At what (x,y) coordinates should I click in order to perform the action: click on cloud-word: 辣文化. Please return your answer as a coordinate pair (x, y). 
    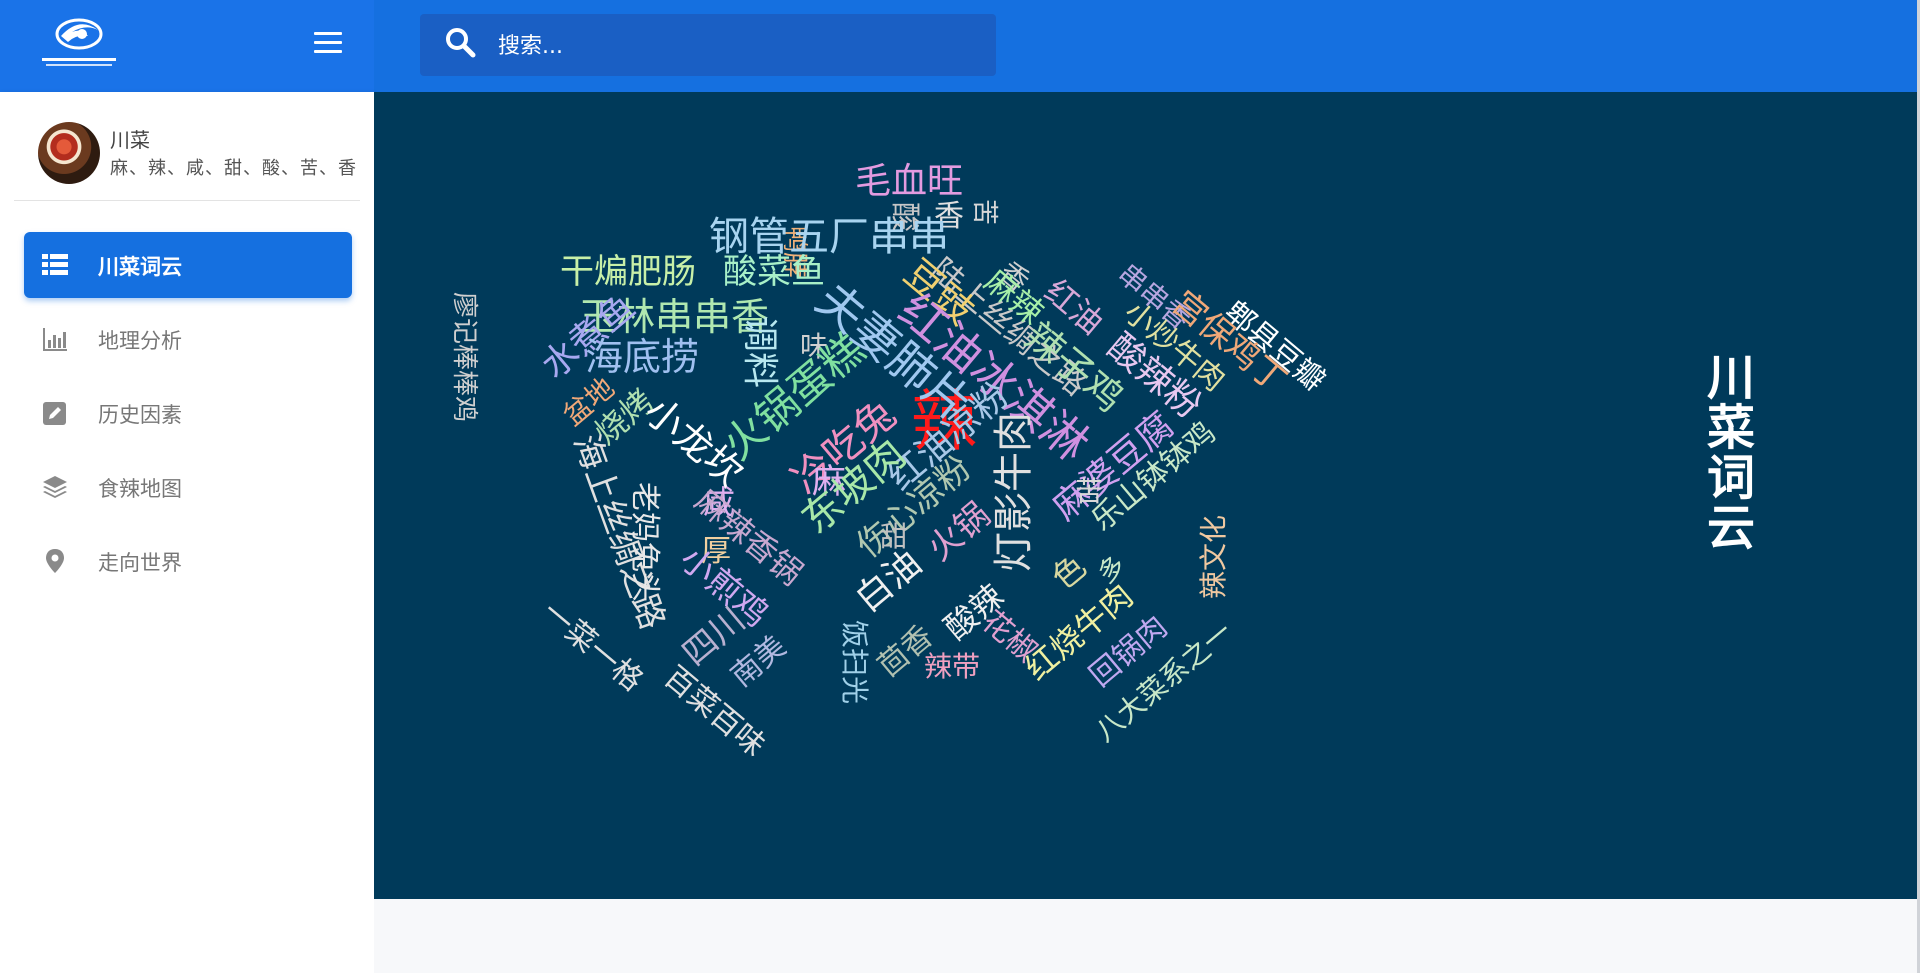
    Looking at the image, I should click on (1213, 557).